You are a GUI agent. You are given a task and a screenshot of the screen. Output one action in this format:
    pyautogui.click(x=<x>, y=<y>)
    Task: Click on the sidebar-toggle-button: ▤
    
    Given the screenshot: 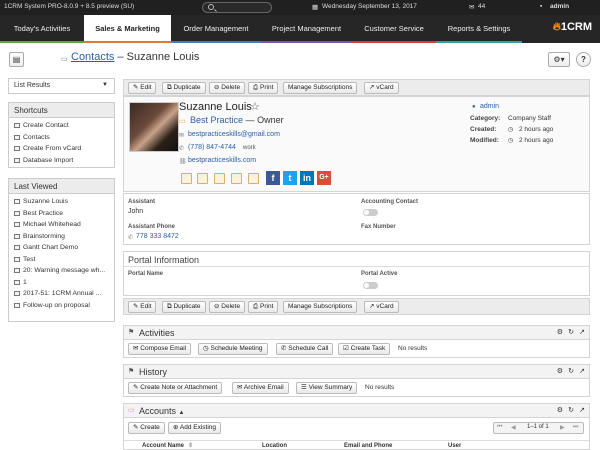 What is the action you would take?
    pyautogui.click(x=16, y=59)
    